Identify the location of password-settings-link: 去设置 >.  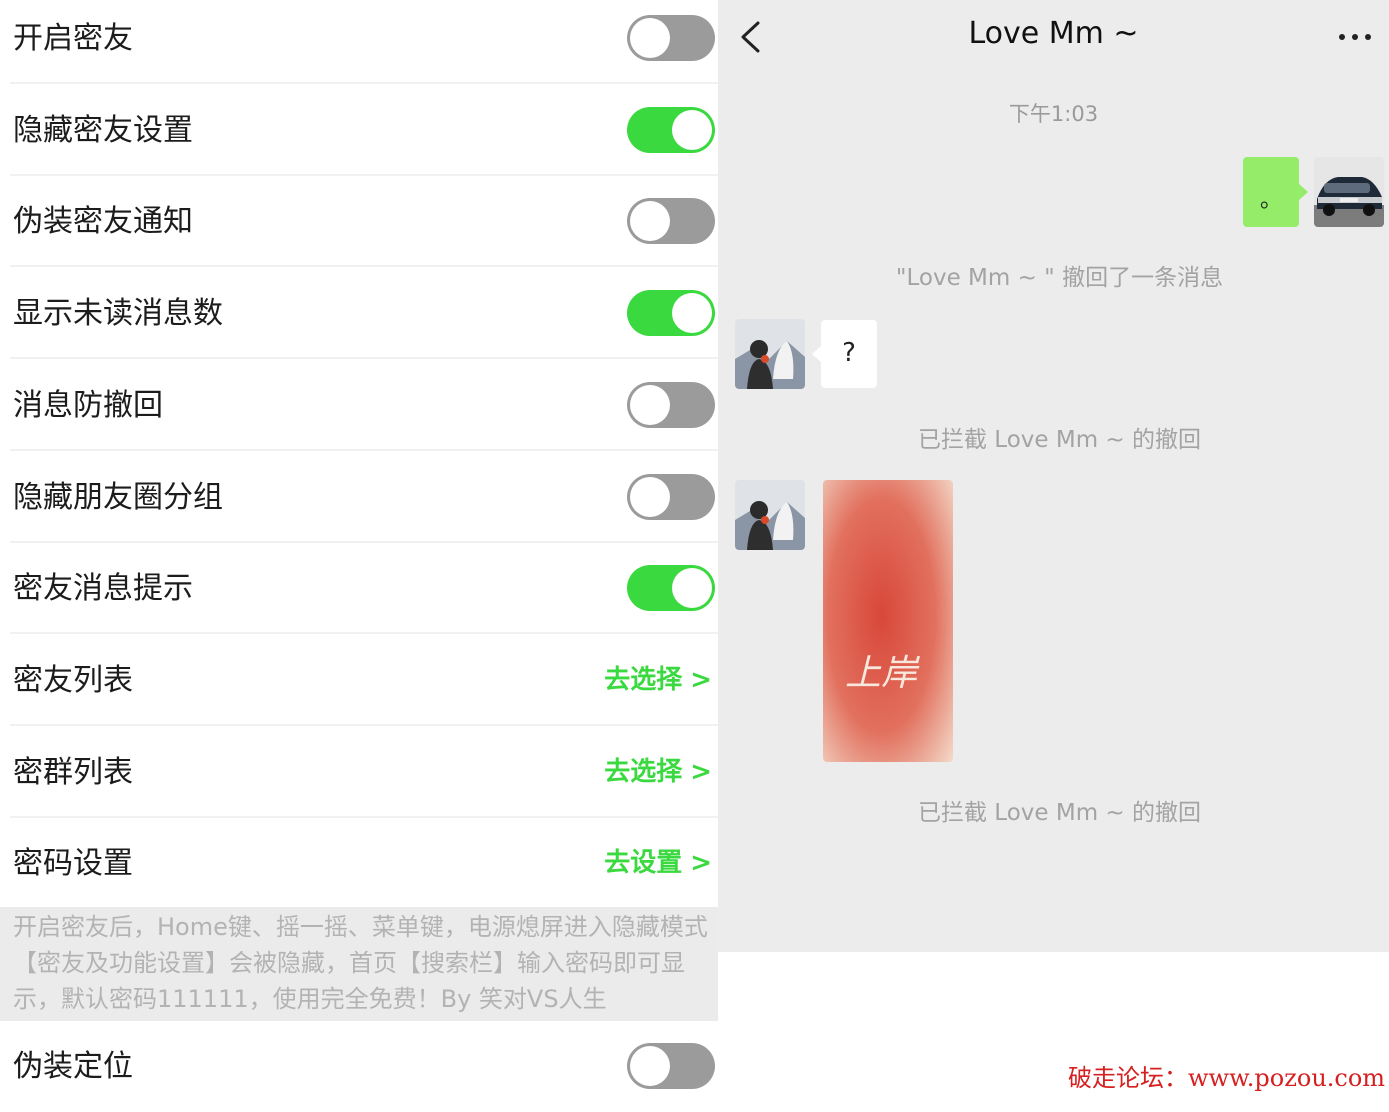
(658, 863).